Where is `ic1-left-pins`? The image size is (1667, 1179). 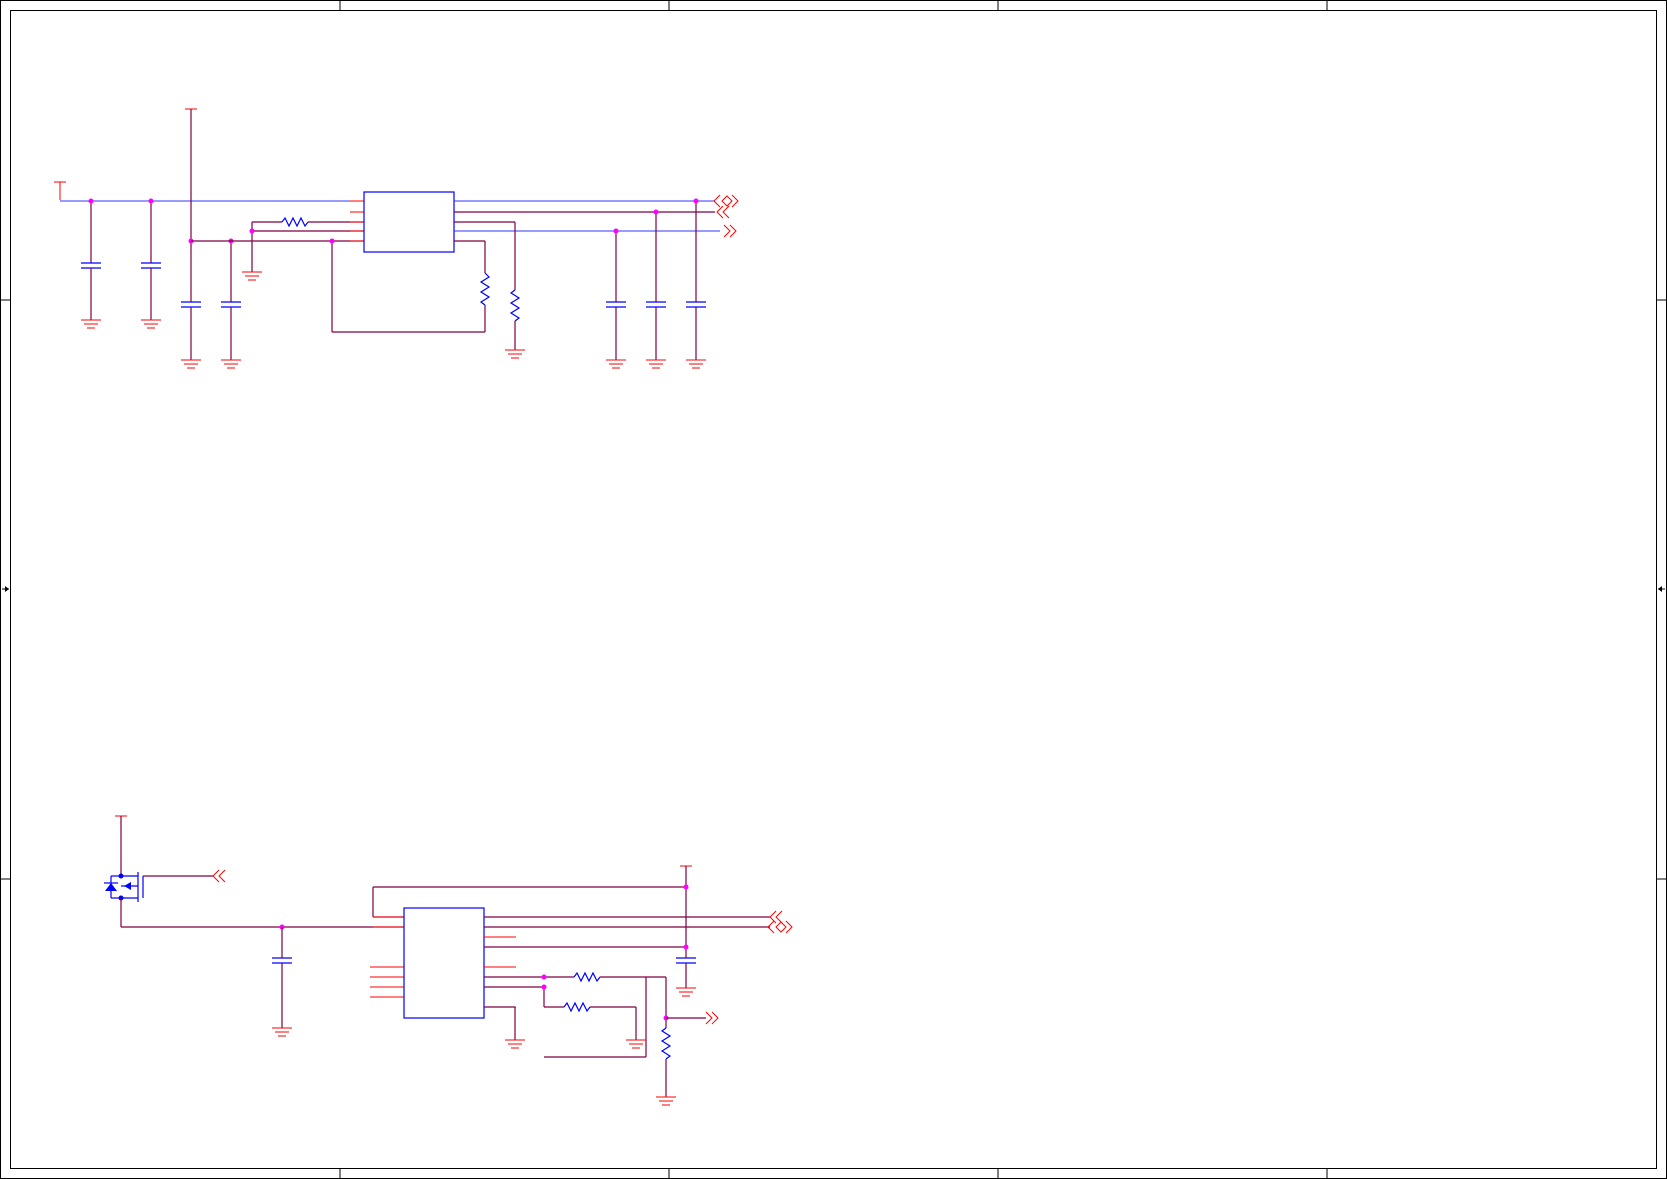
ic1-left-pins is located at coordinates (357, 221).